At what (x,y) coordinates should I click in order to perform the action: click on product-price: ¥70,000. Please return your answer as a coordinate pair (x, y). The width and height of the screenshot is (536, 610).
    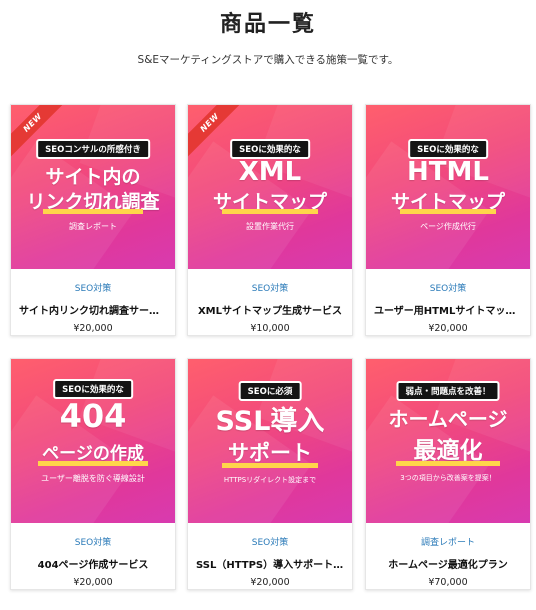
    Looking at the image, I should click on (448, 582).